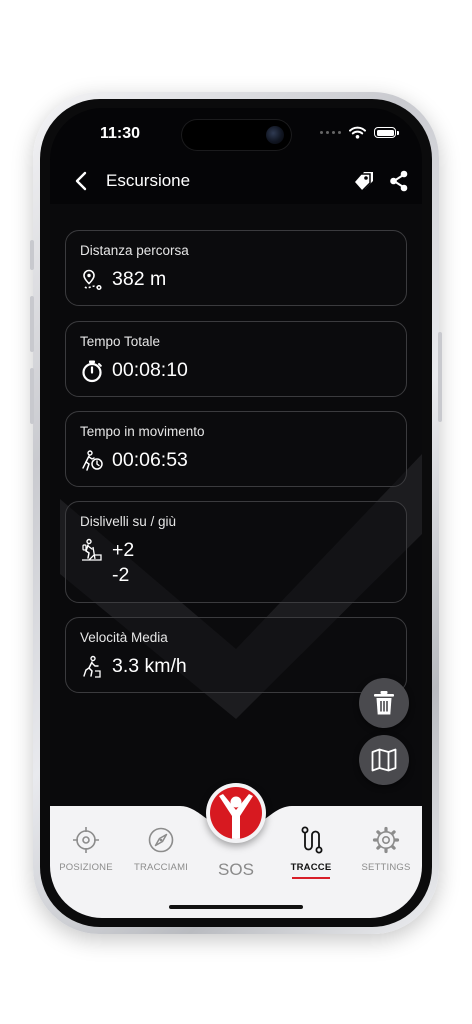 This screenshot has height=1024, width=472. What do you see at coordinates (311, 856) in the screenshot?
I see `tab-tracce: TRACCE` at bounding box center [311, 856].